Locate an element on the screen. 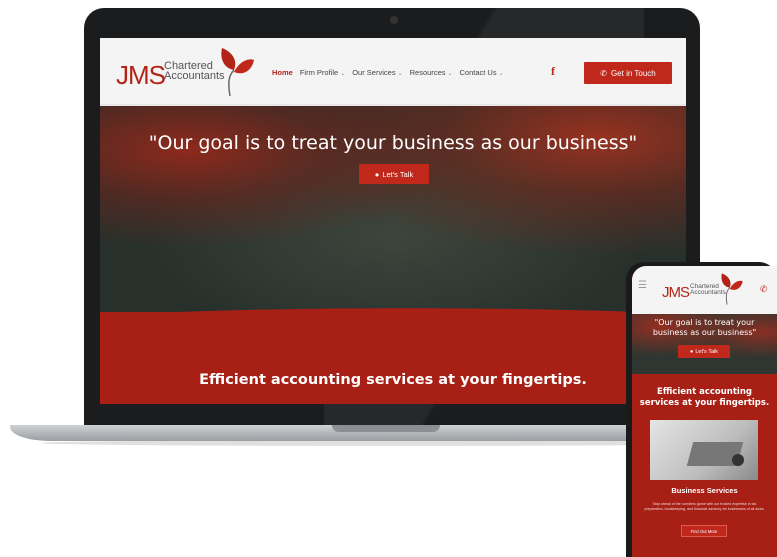 The height and width of the screenshot is (557, 777). site-logo: JMS Chartered Accountants is located at coordinates (186, 71).